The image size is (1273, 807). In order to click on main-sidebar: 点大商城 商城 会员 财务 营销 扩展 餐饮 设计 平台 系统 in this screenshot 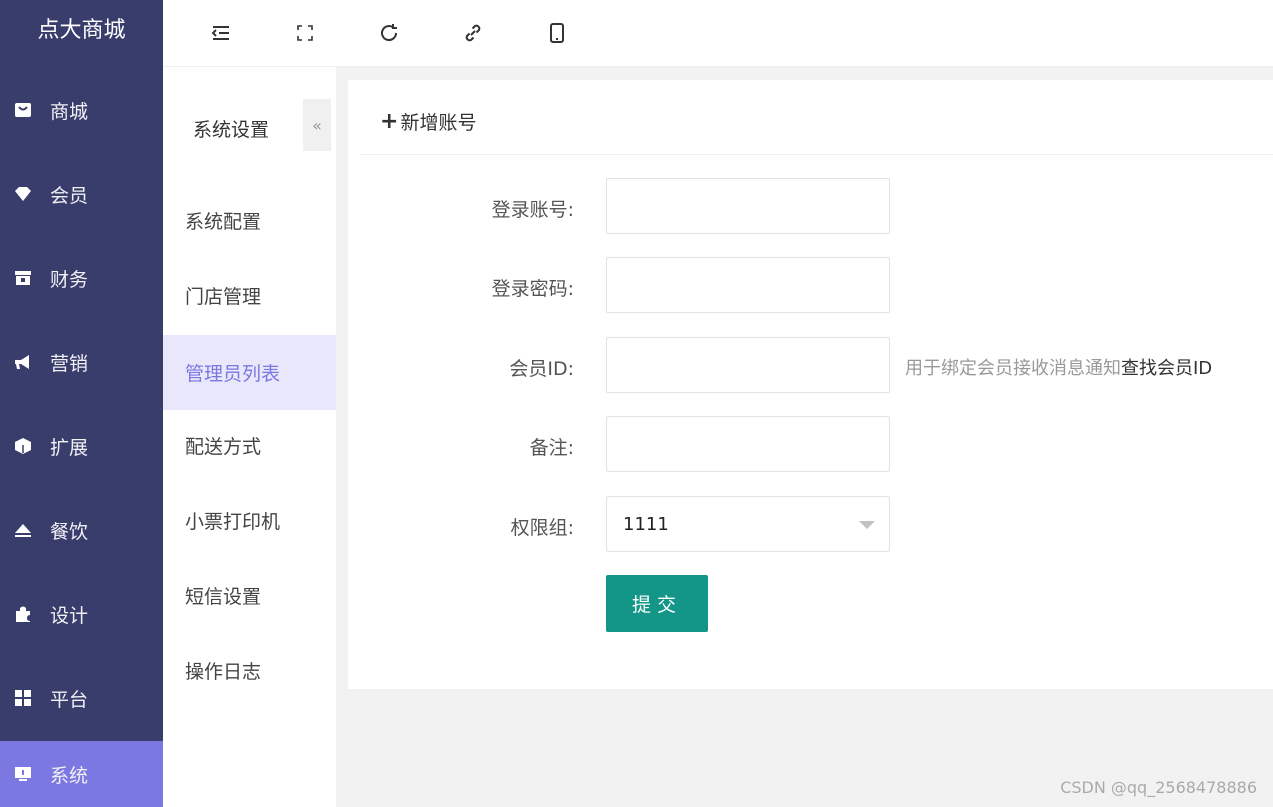, I will do `click(81, 403)`.